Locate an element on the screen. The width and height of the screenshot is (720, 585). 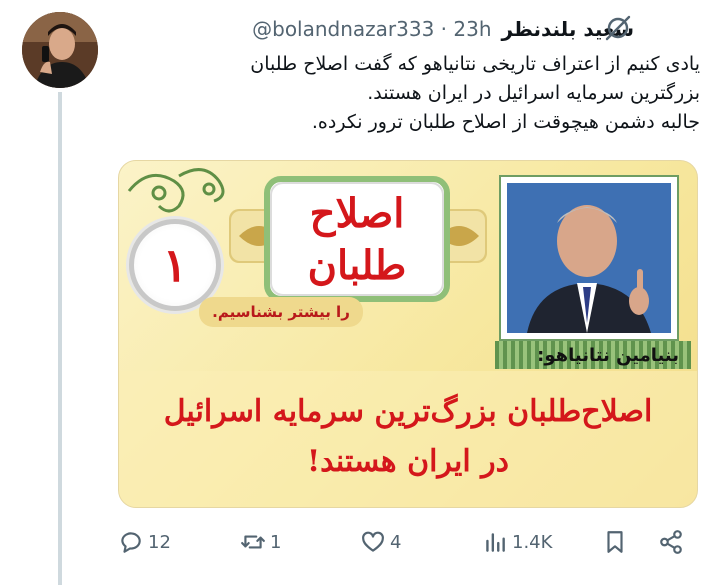
bookmark-button is located at coordinates (615, 542).